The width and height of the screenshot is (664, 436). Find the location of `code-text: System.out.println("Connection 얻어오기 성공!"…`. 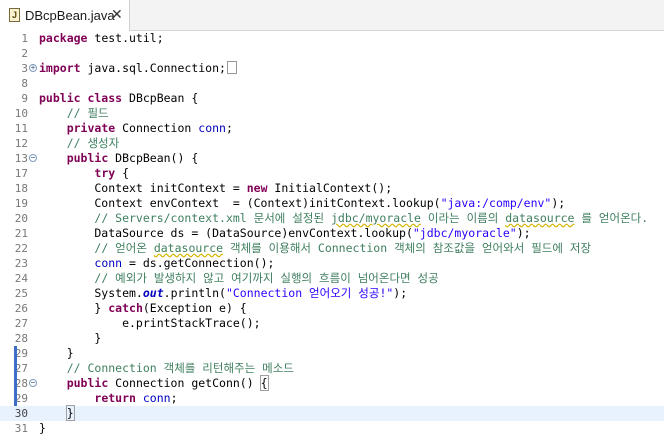

code-text: System.out.println("Connection 얻어오기 성공!"… is located at coordinates (223, 293).